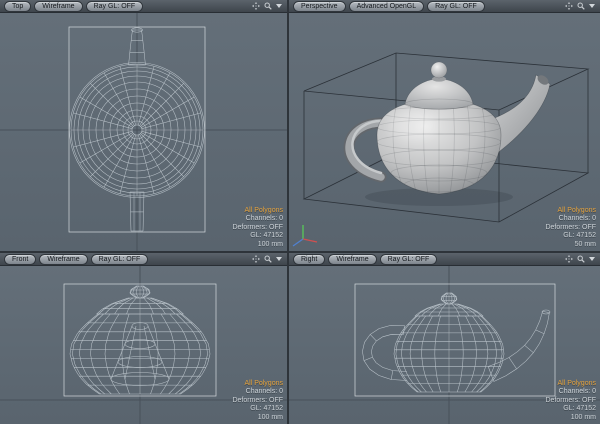 The image size is (600, 424). Describe the element at coordinates (386, 6) in the screenshot. I see `shading-mode-button: Advanced OpenGL` at that location.